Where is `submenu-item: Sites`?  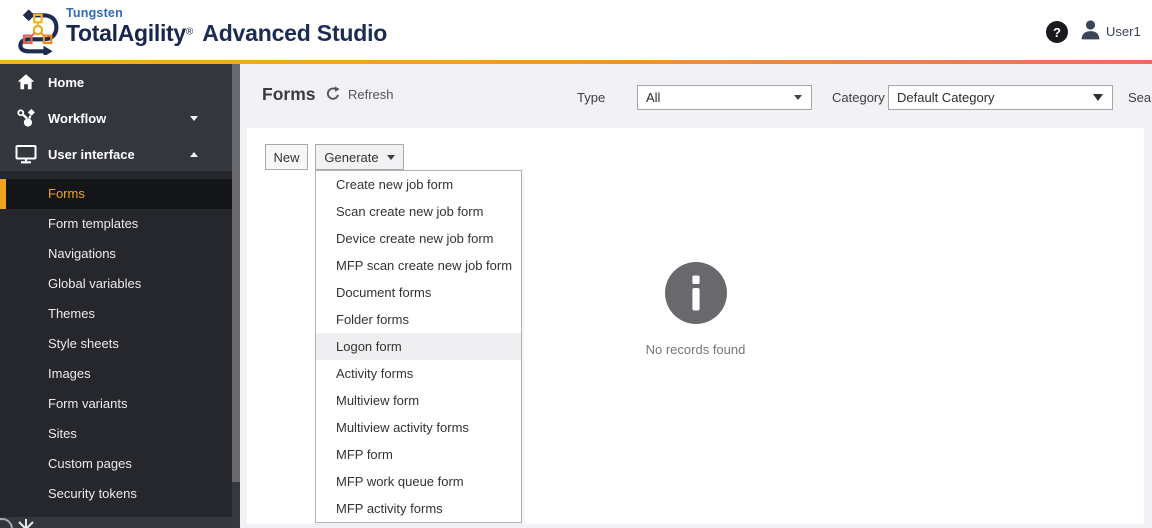
submenu-item: Sites is located at coordinates (116, 434).